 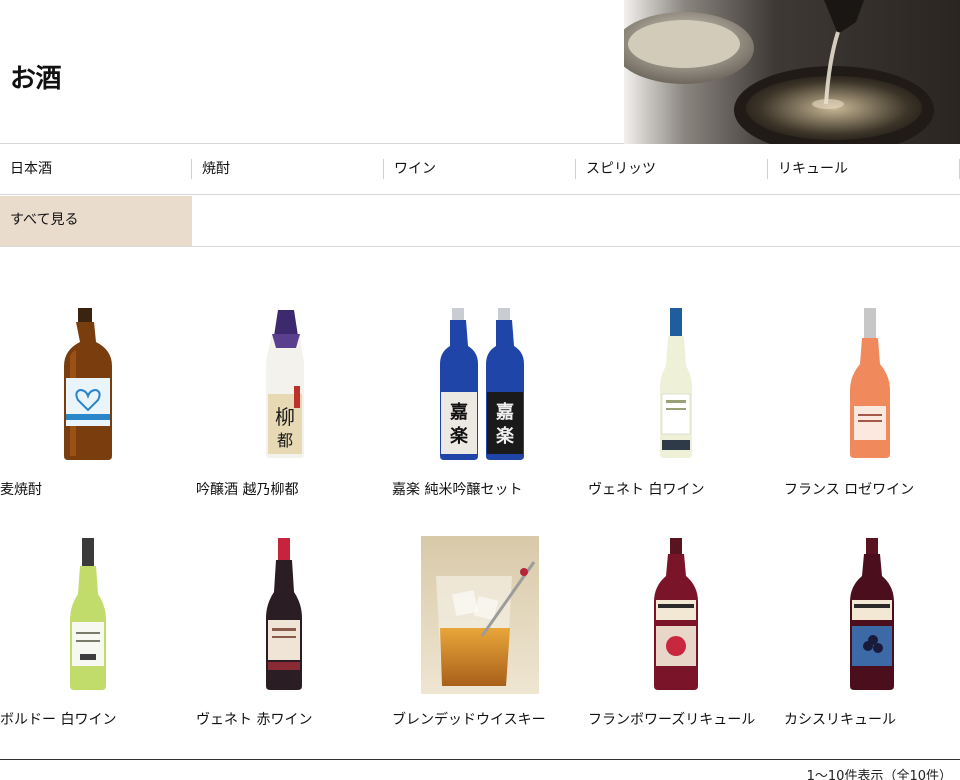 I want to click on product-card: ヴェネト 白ワイン, so click(x=686, y=411).